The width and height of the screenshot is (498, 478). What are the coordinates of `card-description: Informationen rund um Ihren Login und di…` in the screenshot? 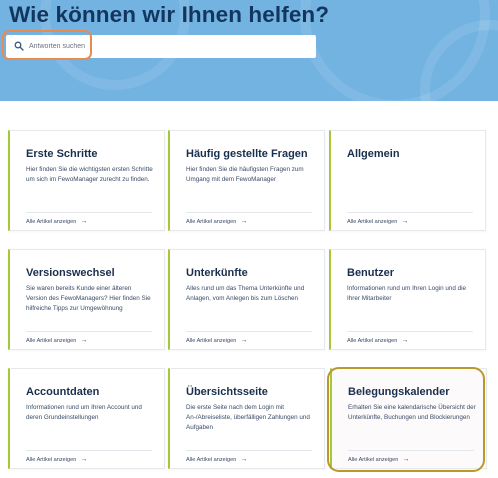 It's located at (407, 293).